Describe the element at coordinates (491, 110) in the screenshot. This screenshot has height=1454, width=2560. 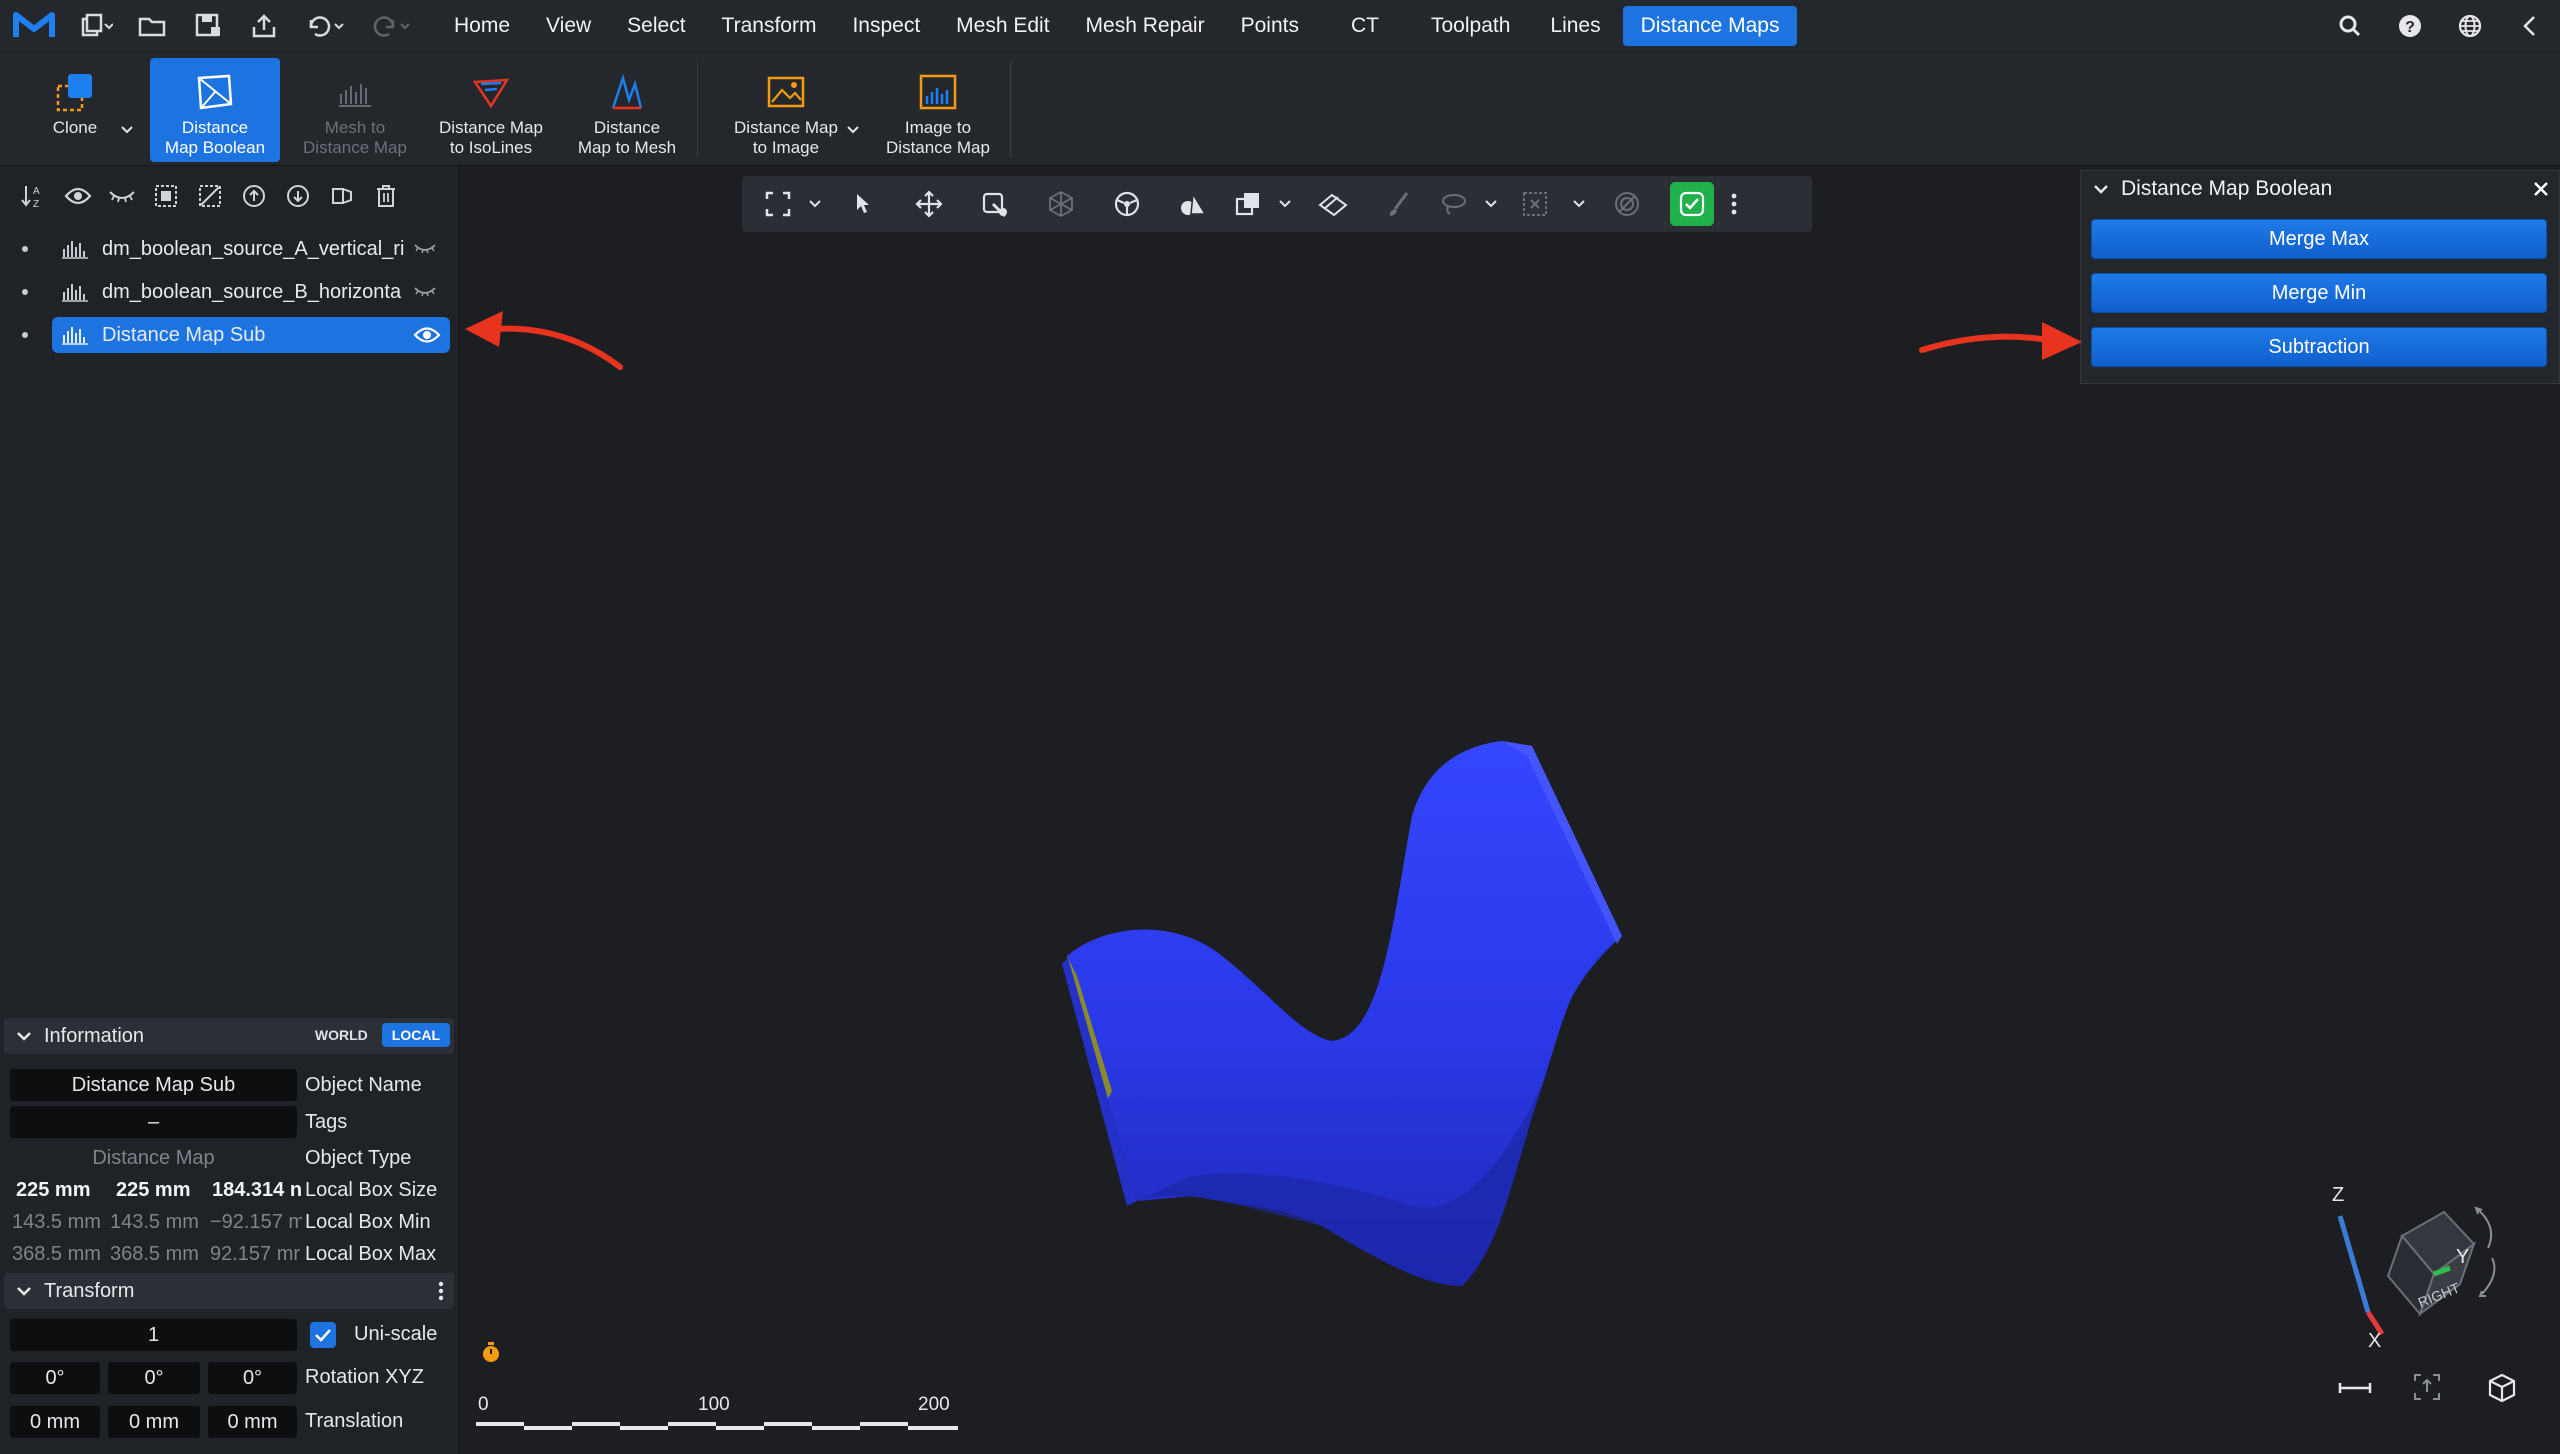
I see `distance-map-to-isolines-button: Distance Map to IsoLines` at that location.